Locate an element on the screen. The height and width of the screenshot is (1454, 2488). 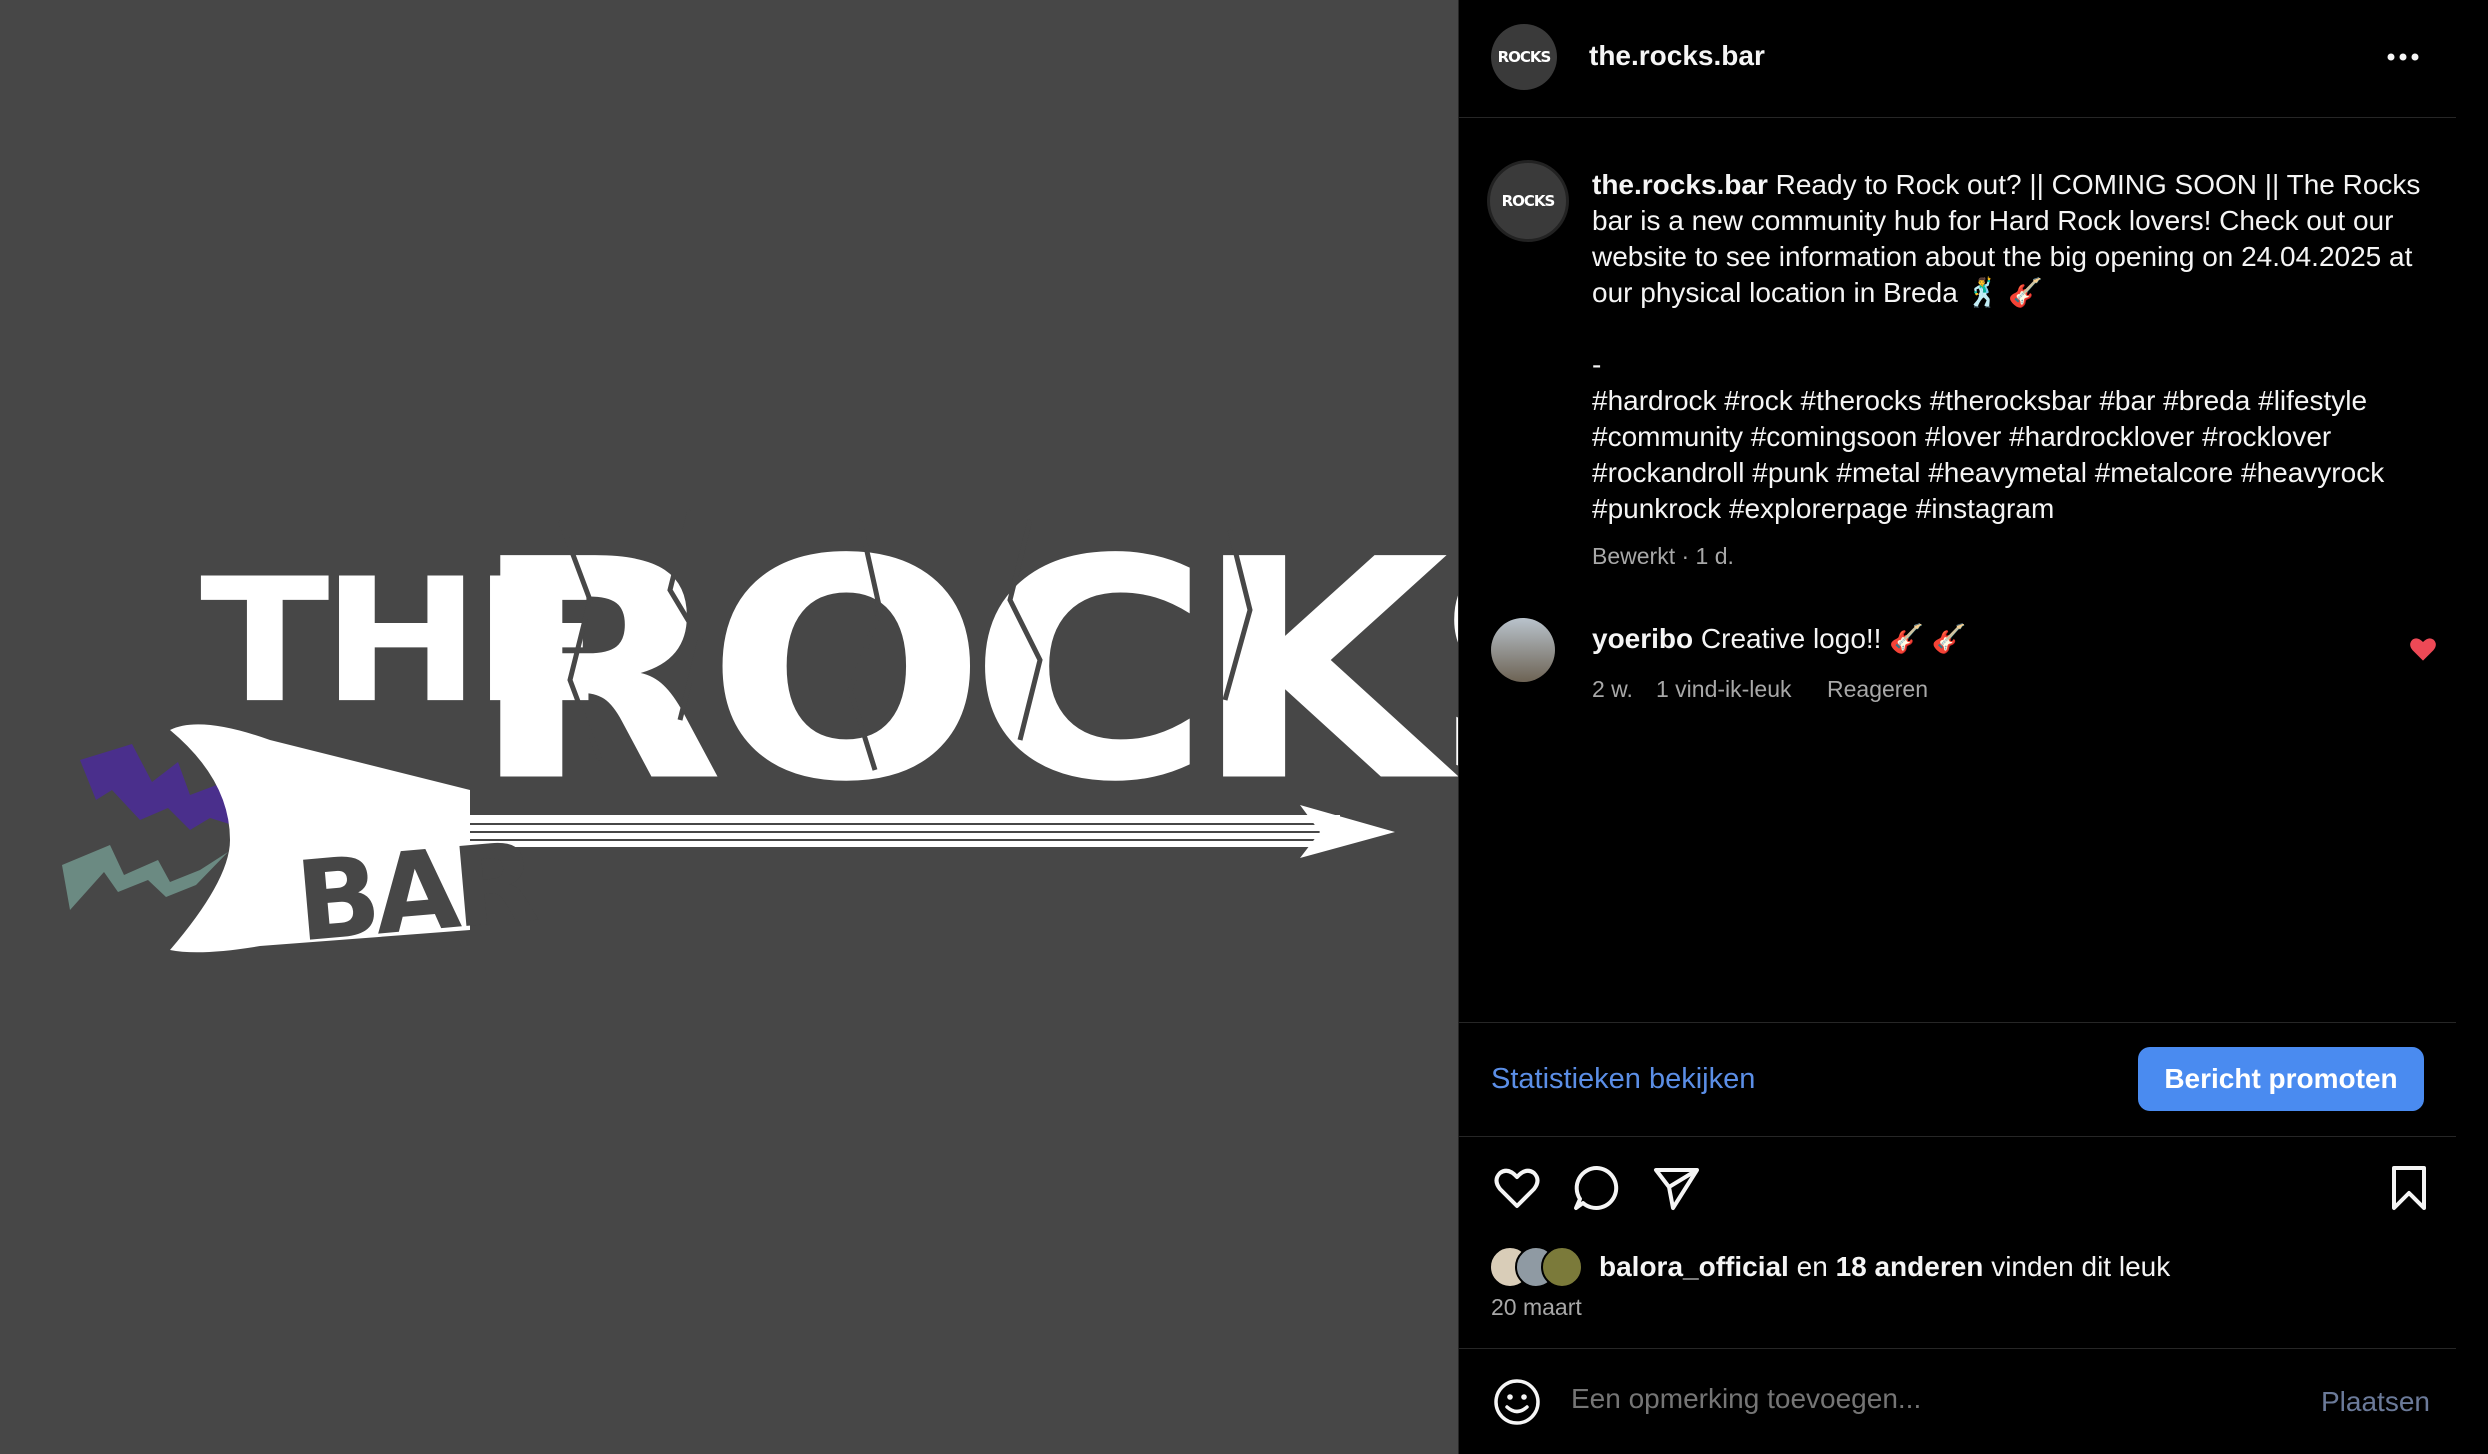
more-options-icon is located at coordinates (2403, 57).